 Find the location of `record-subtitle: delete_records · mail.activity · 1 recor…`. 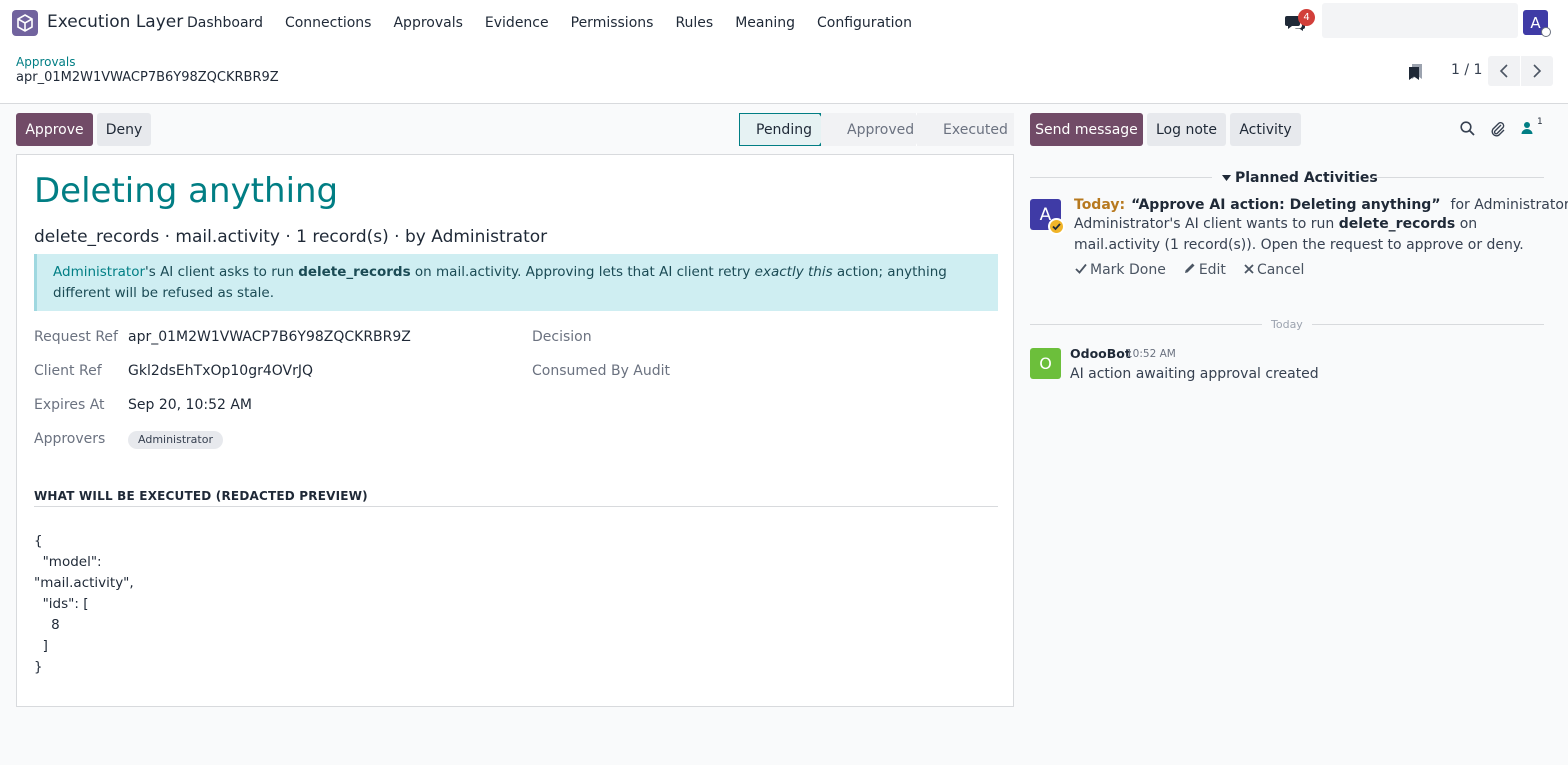

record-subtitle: delete_records · mail.activity · 1 recor… is located at coordinates (291, 237).